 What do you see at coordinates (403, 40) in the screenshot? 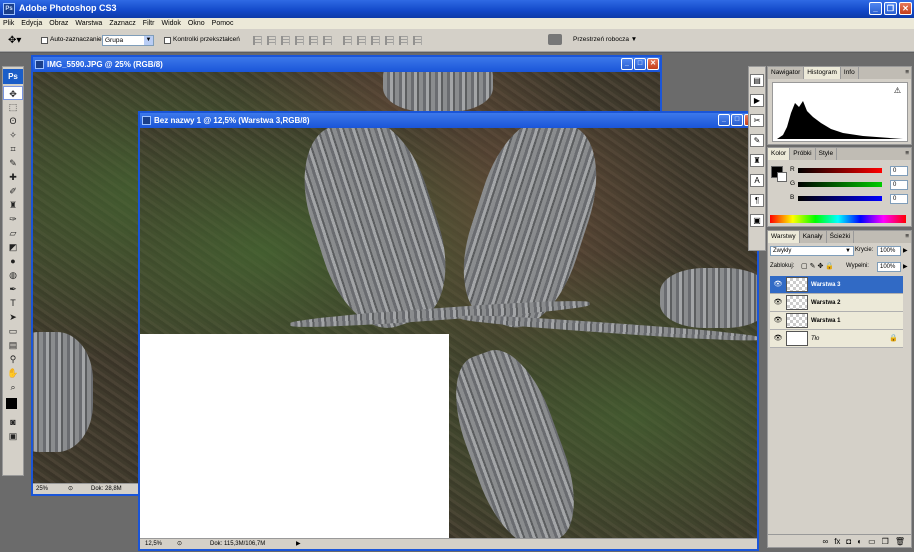
I see `distribute-hcenter-icon` at bounding box center [403, 40].